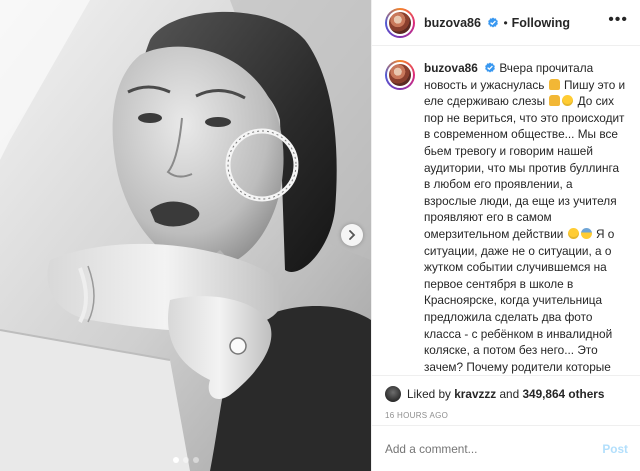 The height and width of the screenshot is (471, 640). I want to click on liked-by-row: Liked by kravzzz and 349,864 others, so click(506, 394).